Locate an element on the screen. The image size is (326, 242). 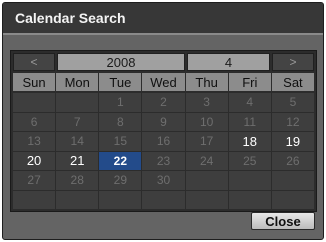
weekday-sat: Sat is located at coordinates (292, 82).